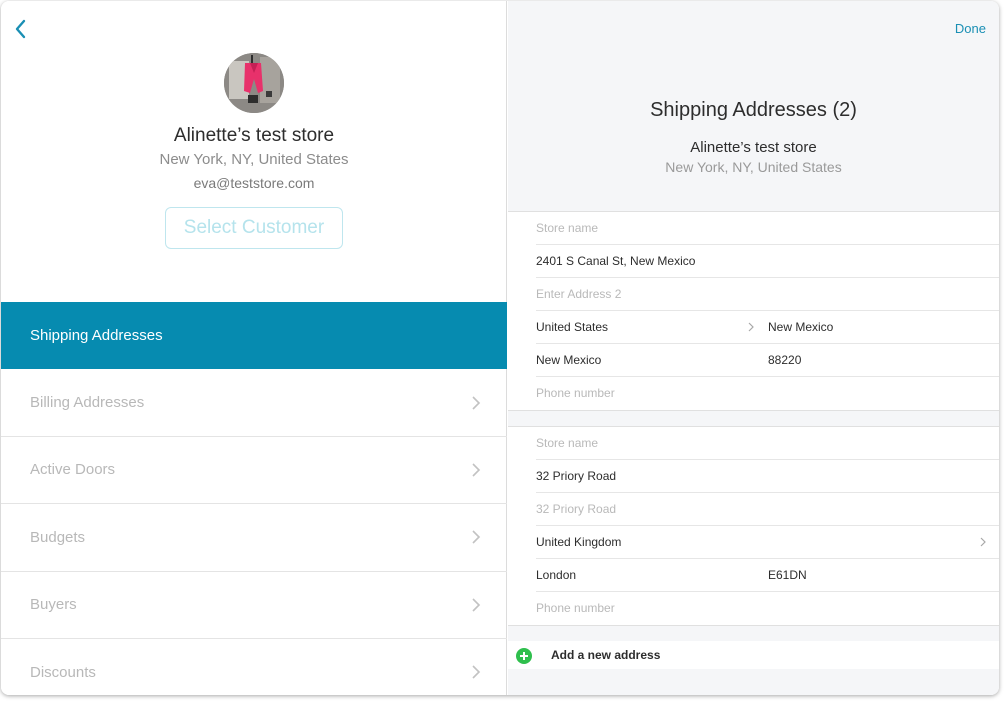  I want to click on address1-field: 32 Priory Road, so click(767, 476).